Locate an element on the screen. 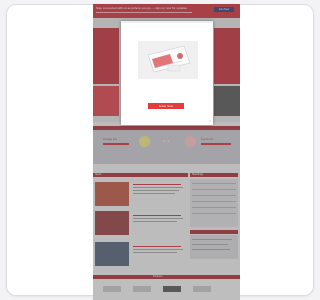  ticket-illustration is located at coordinates (169, 59).